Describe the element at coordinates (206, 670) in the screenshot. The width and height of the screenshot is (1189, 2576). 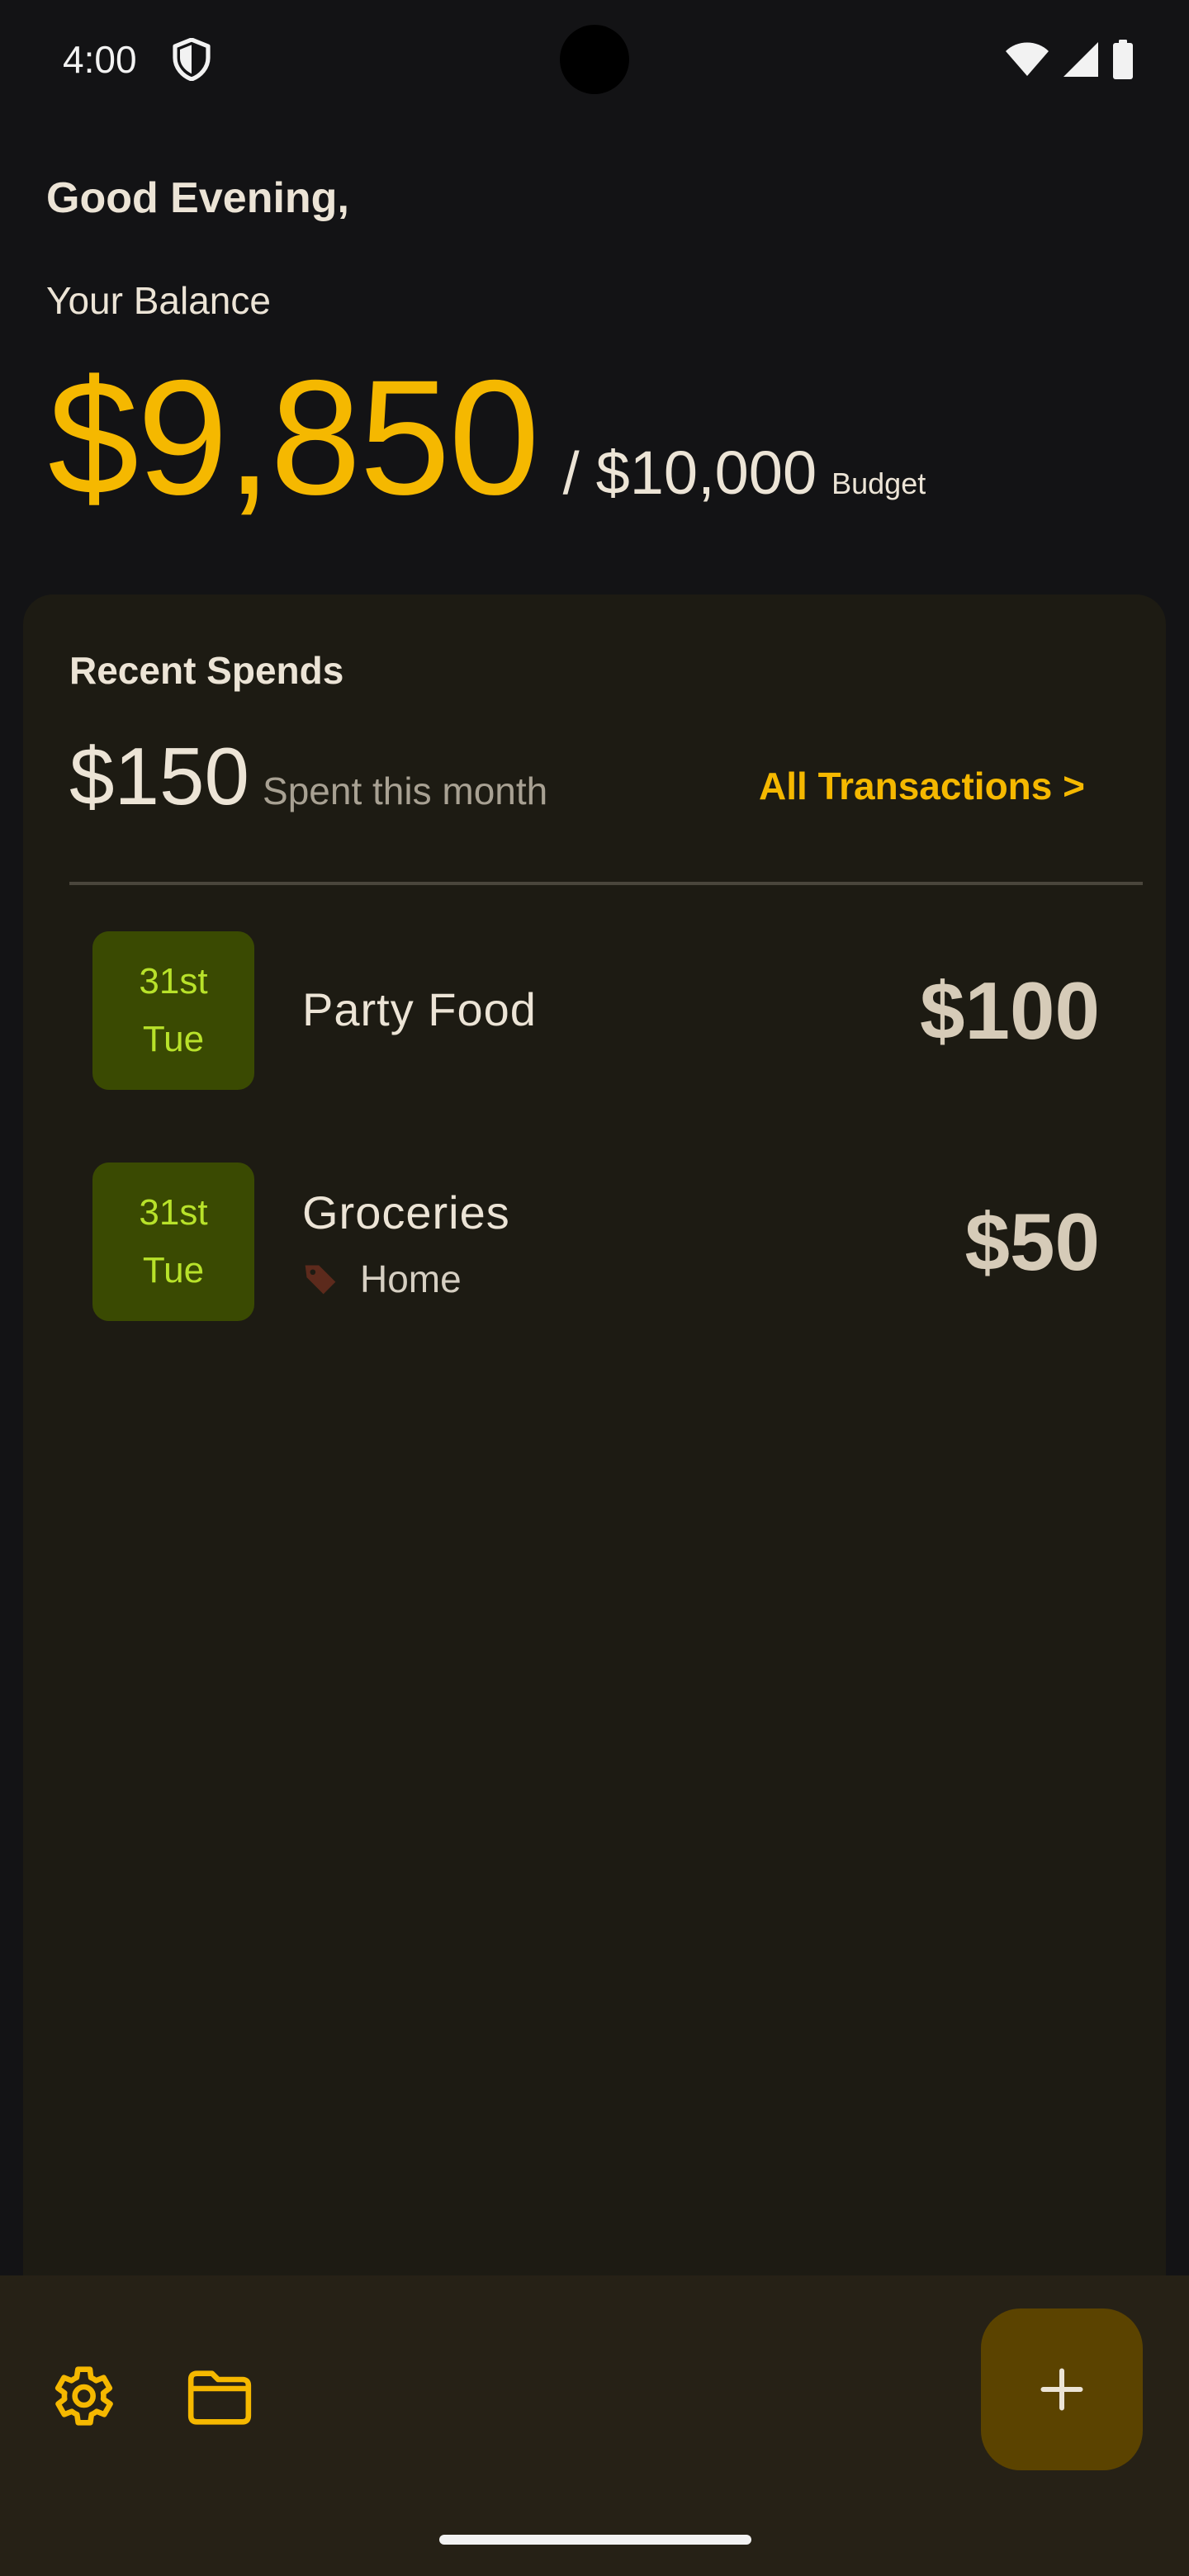
I see `recent-spends-title: Recent Spends` at that location.